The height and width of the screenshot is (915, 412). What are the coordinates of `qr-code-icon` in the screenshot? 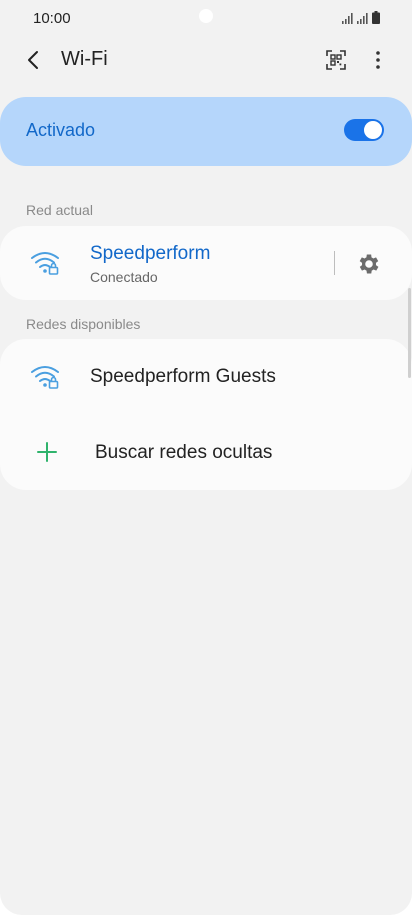 It's located at (336, 60).